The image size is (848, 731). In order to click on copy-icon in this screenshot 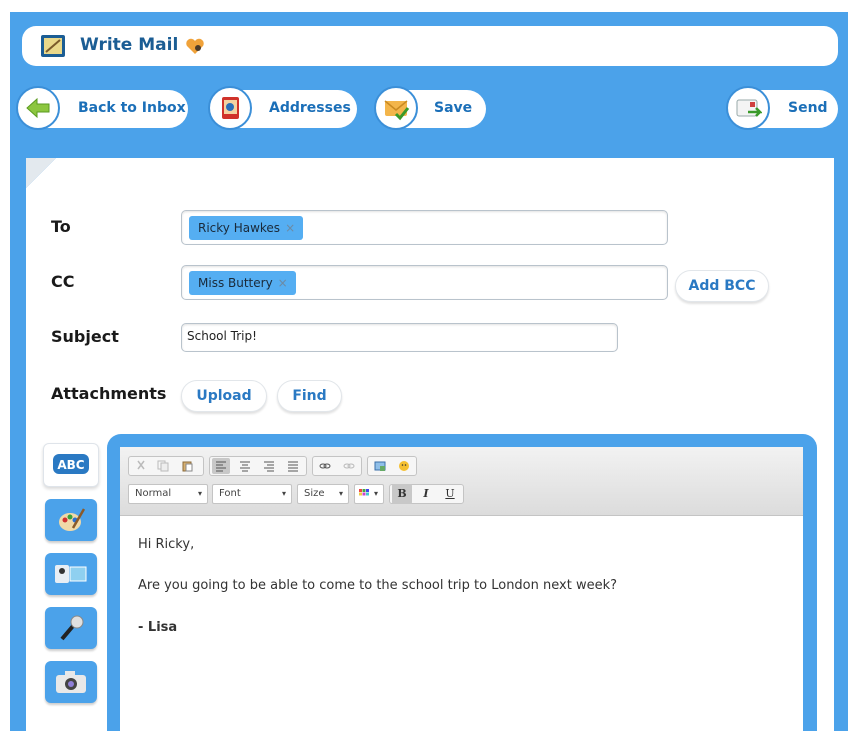, I will do `click(163, 466)`.